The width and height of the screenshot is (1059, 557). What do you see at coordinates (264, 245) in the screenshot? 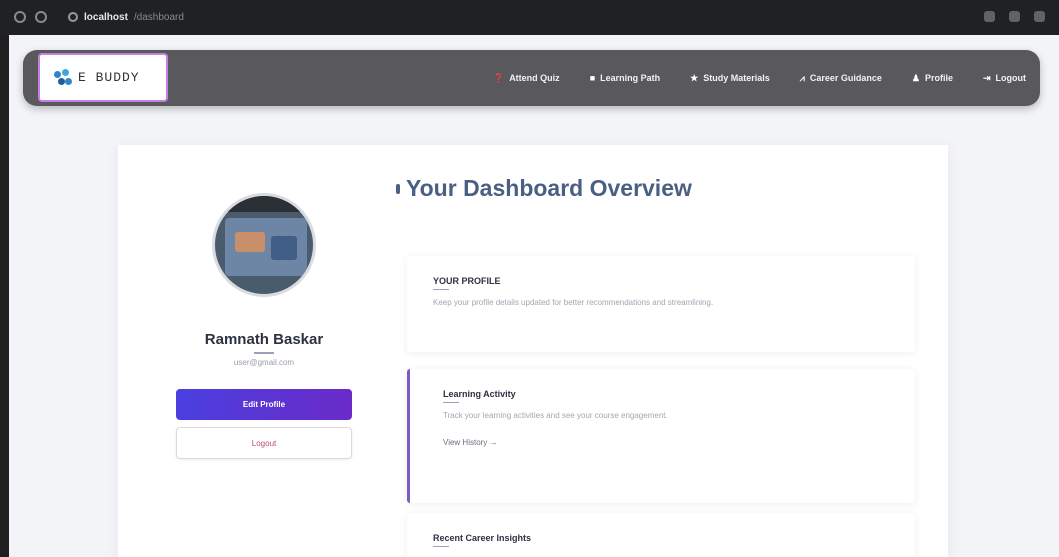
I see `avatar` at bounding box center [264, 245].